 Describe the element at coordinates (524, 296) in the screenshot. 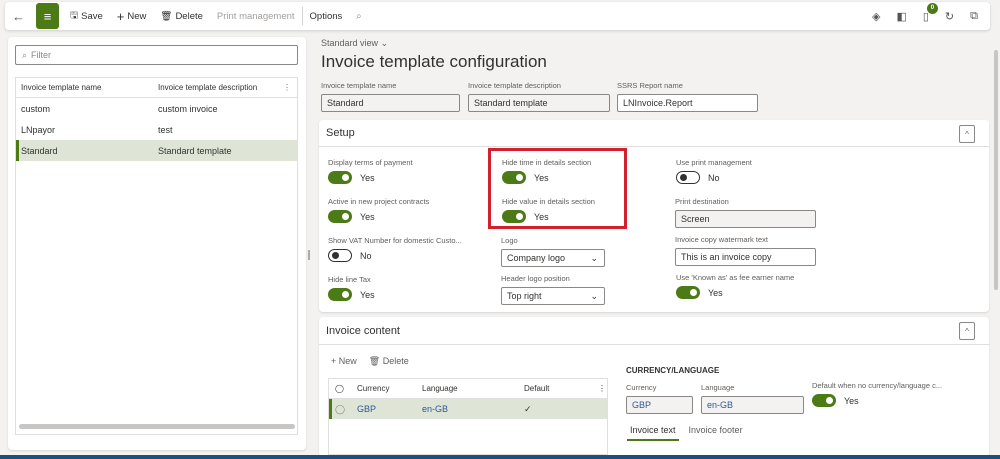

I see `dropdown-value: Top right` at that location.